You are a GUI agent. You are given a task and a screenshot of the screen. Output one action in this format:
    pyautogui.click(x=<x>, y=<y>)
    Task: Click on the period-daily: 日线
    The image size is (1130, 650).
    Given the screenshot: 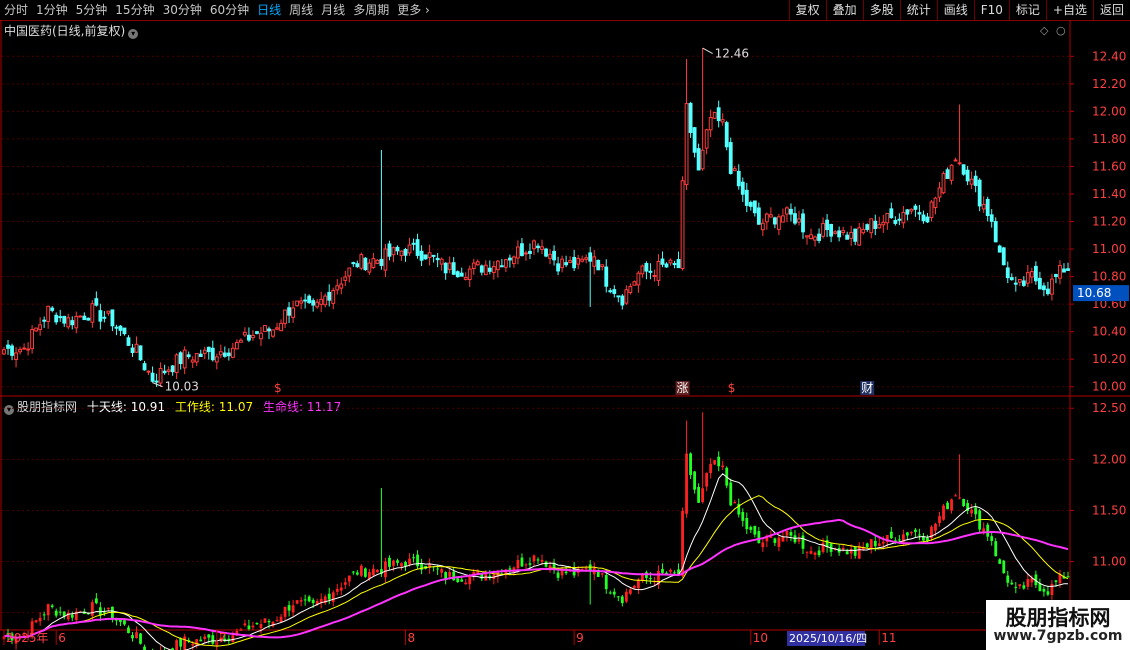 What is the action you would take?
    pyautogui.click(x=269, y=10)
    